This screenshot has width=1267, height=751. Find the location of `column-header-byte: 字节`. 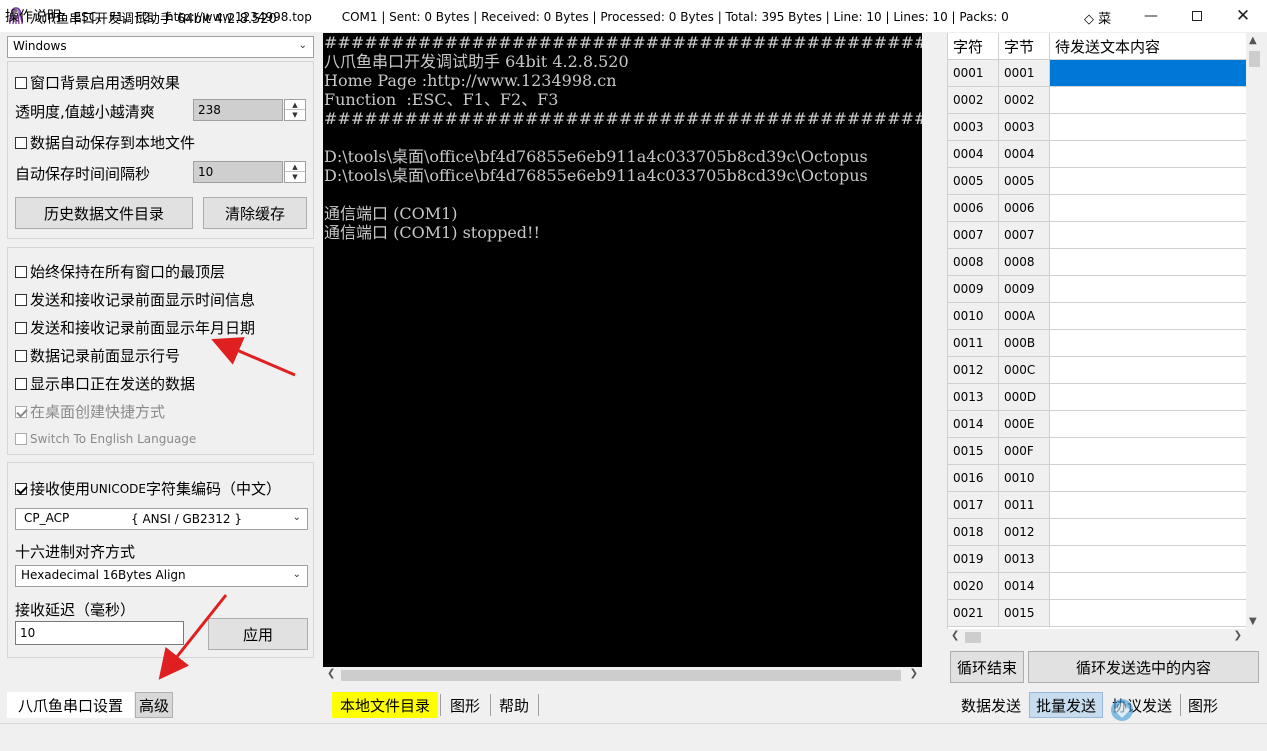

column-header-byte: 字节 is located at coordinates (1024, 46).